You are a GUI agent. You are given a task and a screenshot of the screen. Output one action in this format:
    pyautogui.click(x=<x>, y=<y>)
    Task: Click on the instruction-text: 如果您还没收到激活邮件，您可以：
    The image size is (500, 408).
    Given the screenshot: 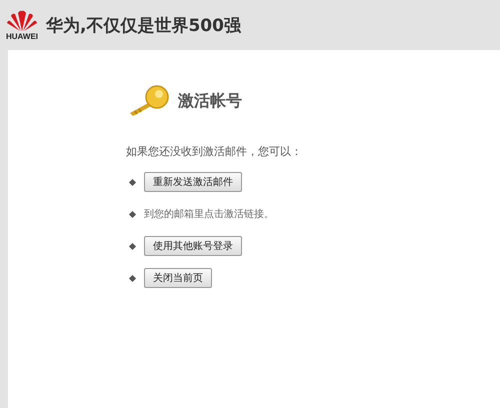 What is the action you would take?
    pyautogui.click(x=214, y=151)
    